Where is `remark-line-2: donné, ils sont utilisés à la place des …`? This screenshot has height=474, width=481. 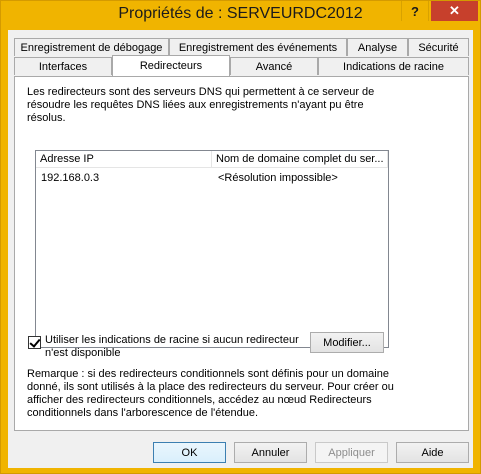
remark-line-2: donné, ils sont utilisés à la place des … is located at coordinates (210, 387).